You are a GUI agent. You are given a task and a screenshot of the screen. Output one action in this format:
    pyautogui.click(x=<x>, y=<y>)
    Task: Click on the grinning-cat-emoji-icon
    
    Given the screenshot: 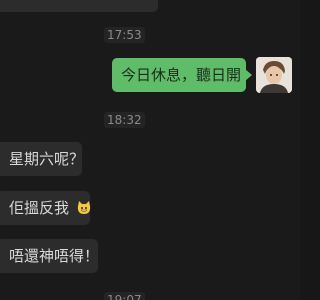 What is the action you would take?
    pyautogui.click(x=83, y=207)
    